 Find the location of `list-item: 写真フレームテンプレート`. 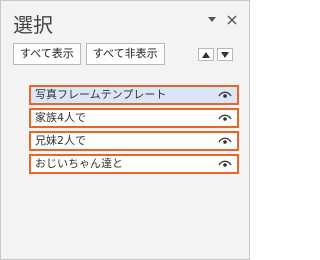

list-item: 写真フレームテンプレート is located at coordinates (134, 95).